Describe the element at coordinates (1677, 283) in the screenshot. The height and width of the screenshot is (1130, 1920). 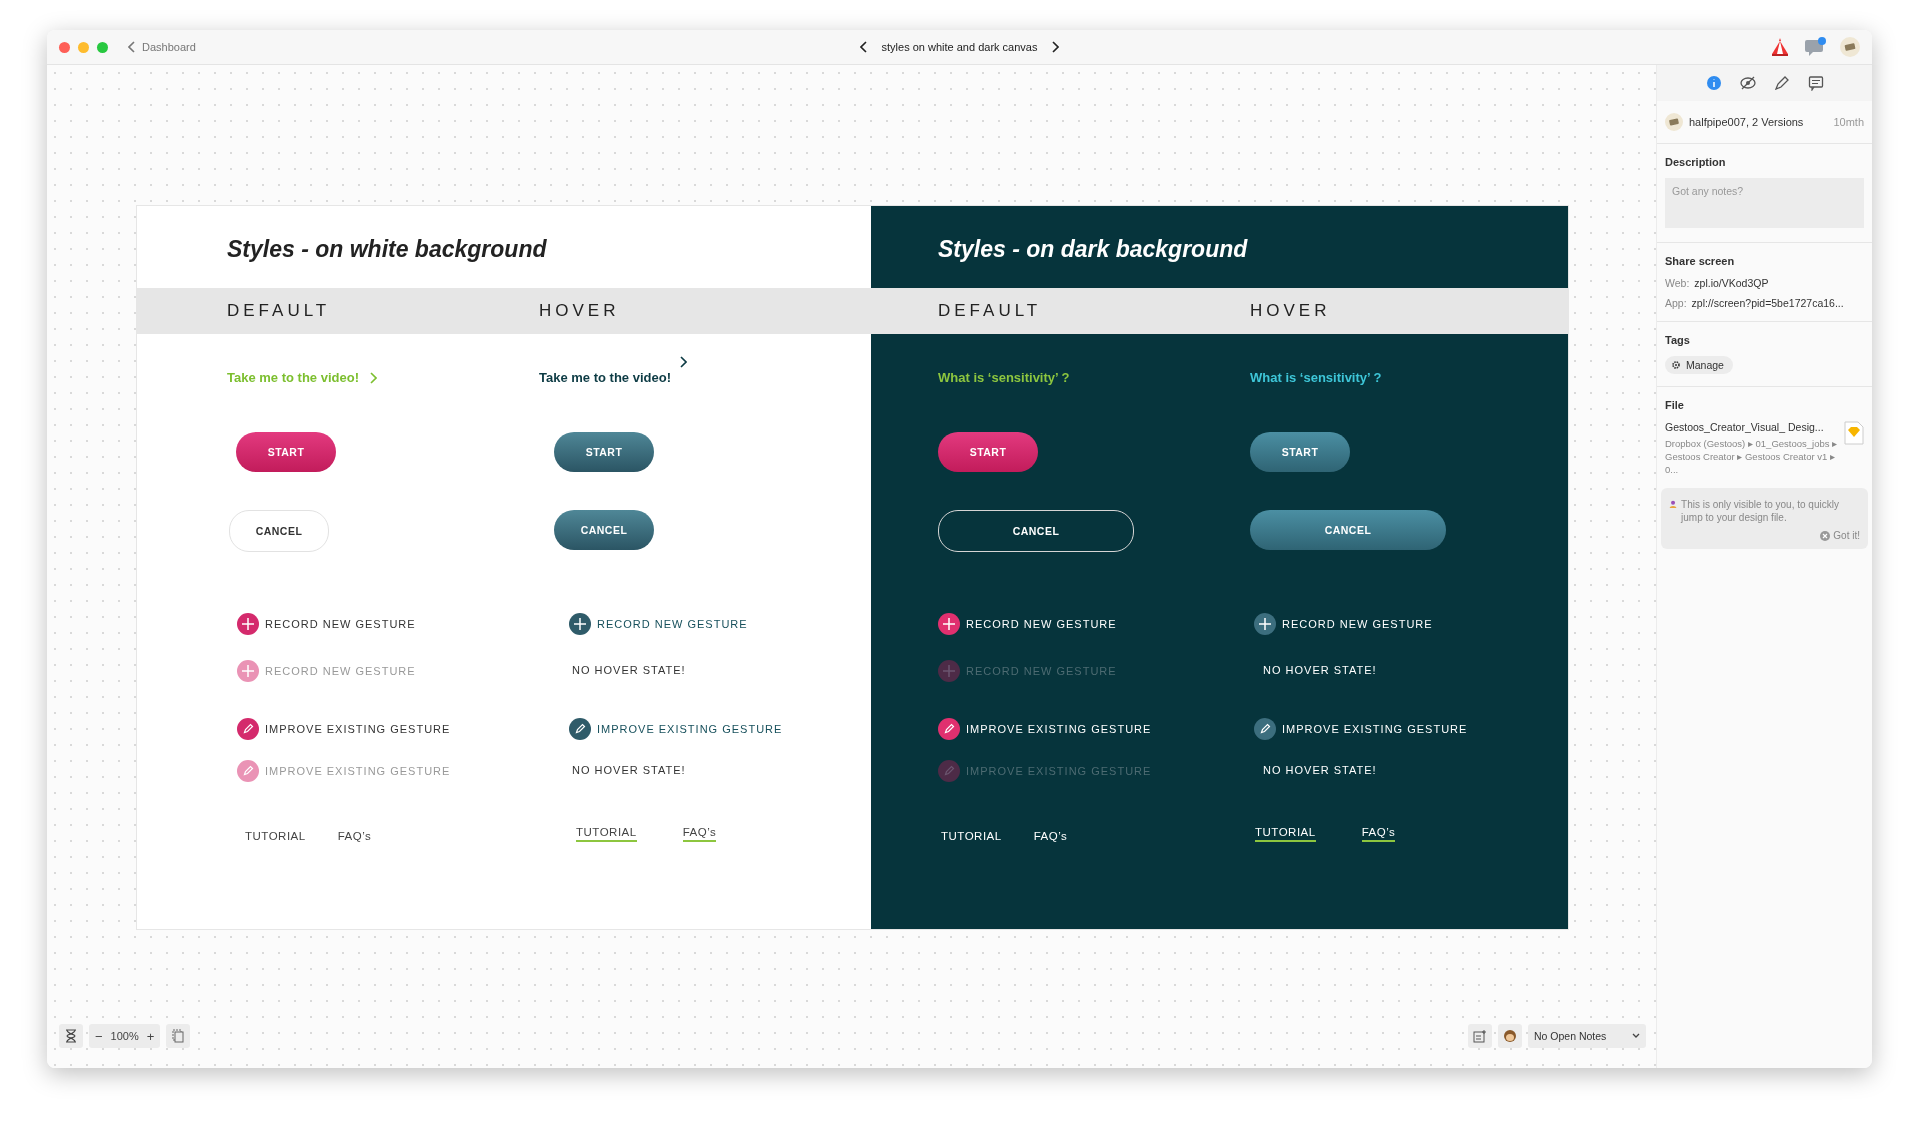
I see `share-label: Web:` at that location.